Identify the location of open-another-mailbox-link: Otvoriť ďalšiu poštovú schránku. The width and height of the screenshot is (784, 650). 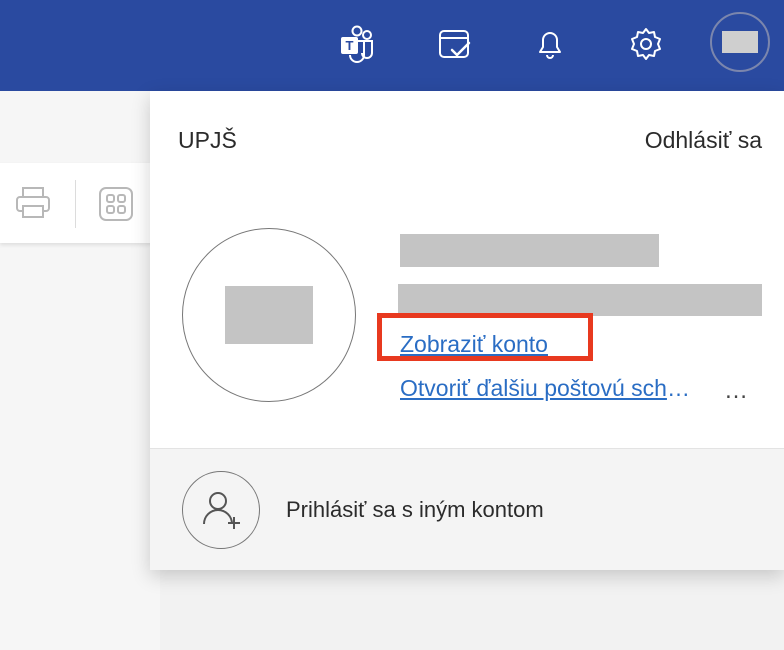
(546, 388).